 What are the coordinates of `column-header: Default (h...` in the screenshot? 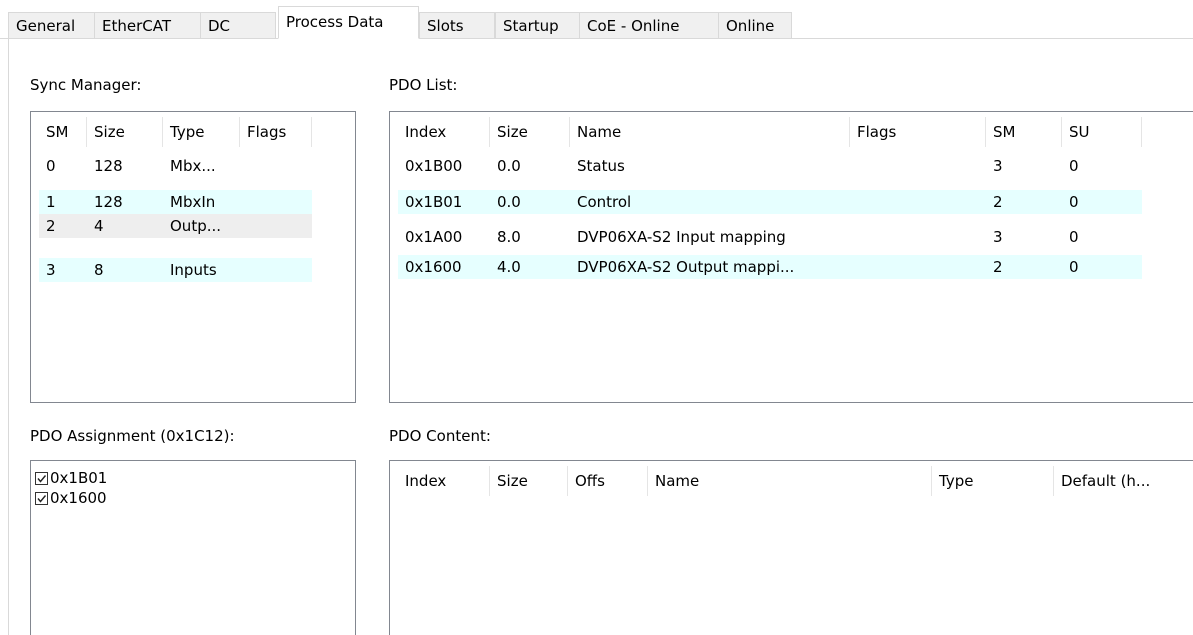 It's located at (1121, 481).